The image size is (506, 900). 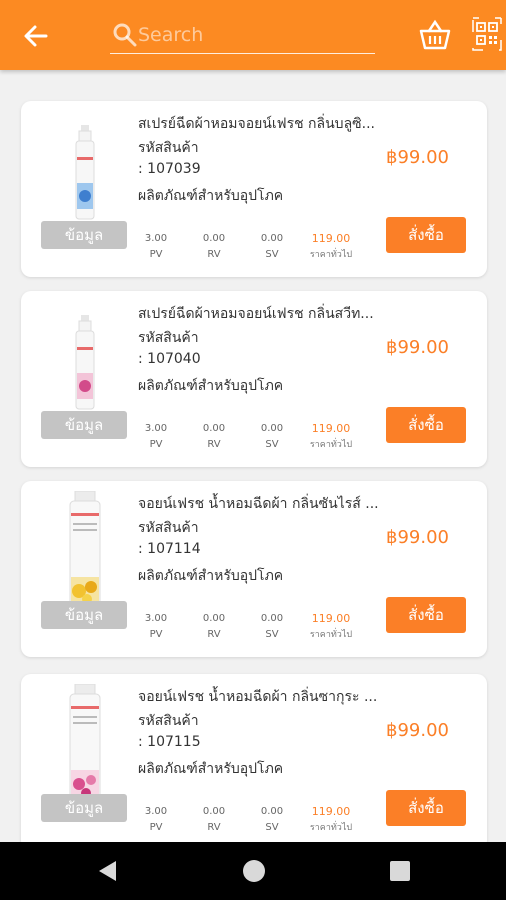 What do you see at coordinates (169, 742) in the screenshot?
I see `product-code: : 107115` at bounding box center [169, 742].